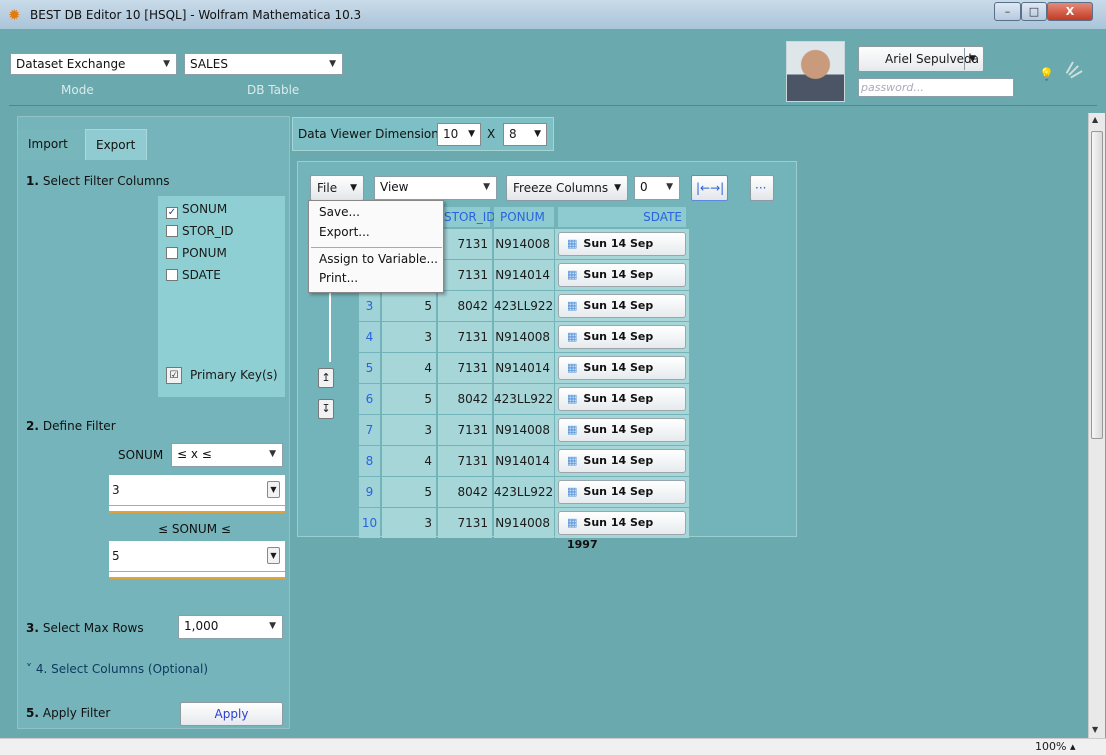 The height and width of the screenshot is (755, 1106). What do you see at coordinates (657, 188) in the screenshot?
I see `freeze-count-select: 0 ▼` at bounding box center [657, 188].